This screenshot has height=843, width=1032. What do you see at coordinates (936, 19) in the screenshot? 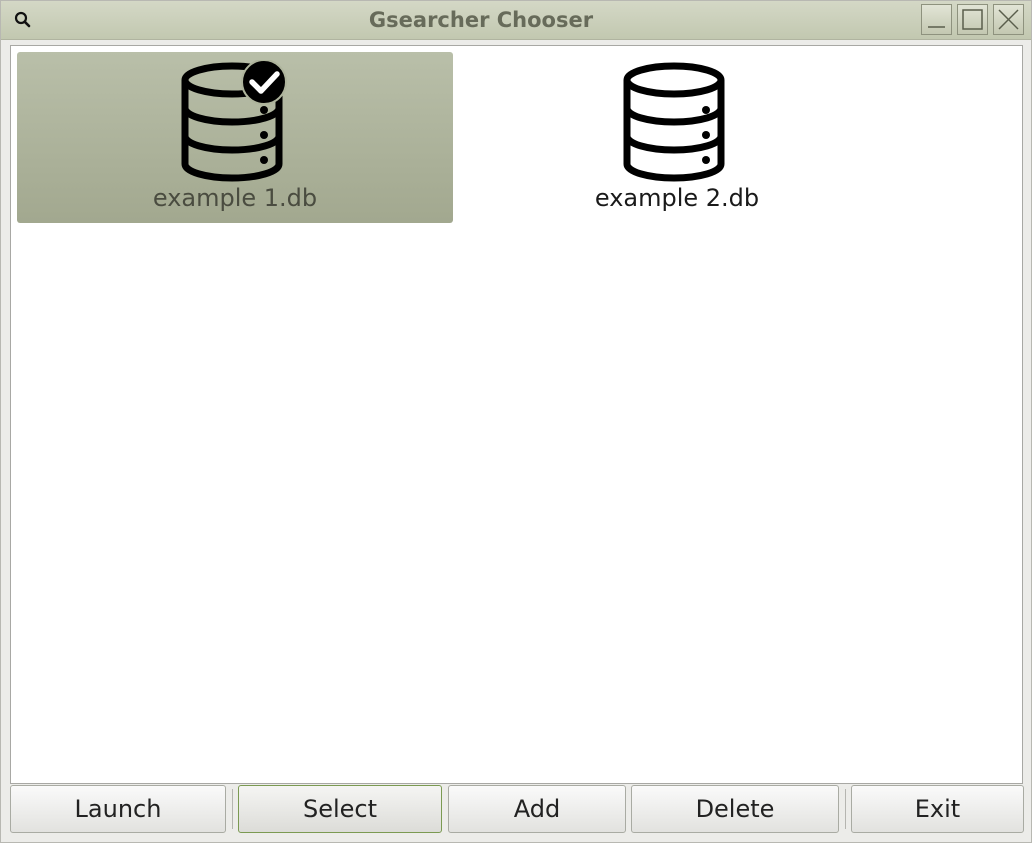
I see `minimize-button` at bounding box center [936, 19].